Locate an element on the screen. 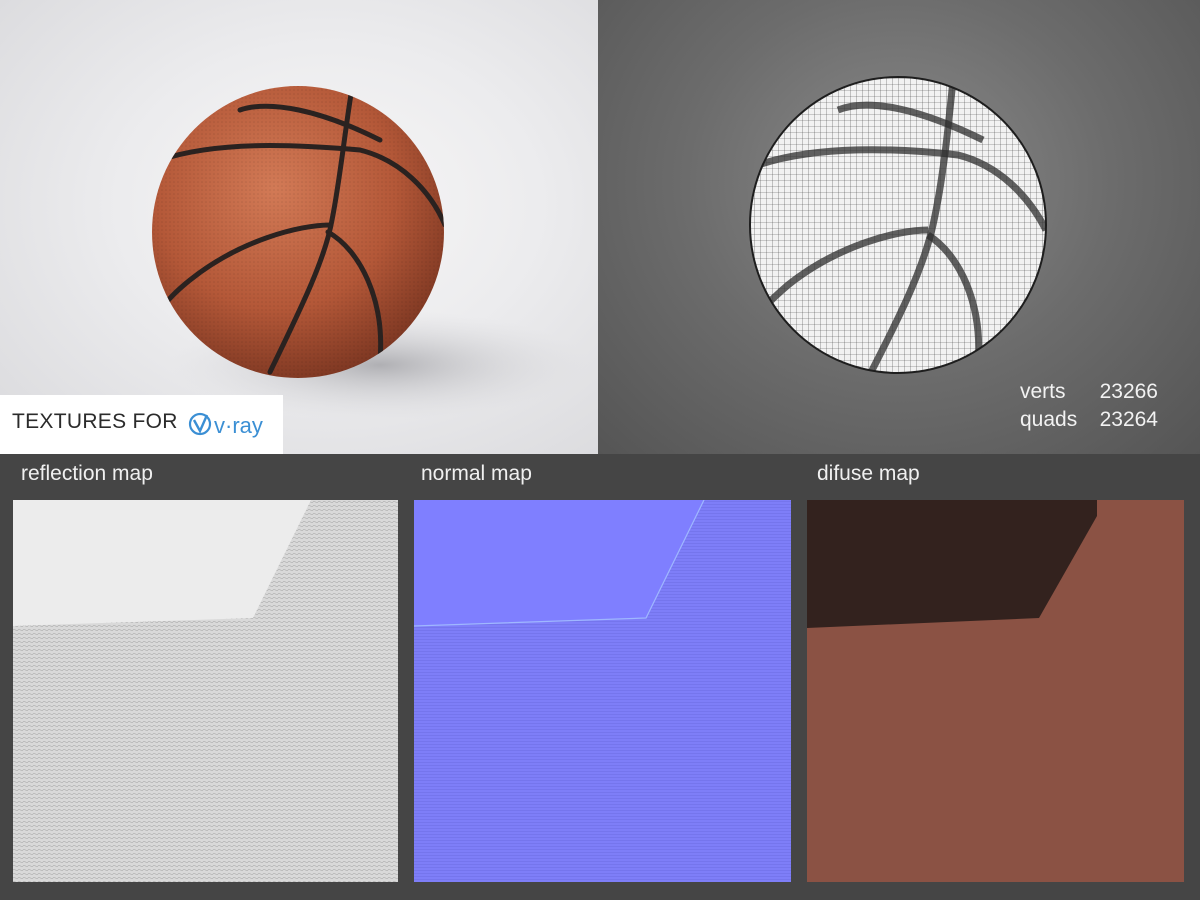  normal-map-image is located at coordinates (602, 691).